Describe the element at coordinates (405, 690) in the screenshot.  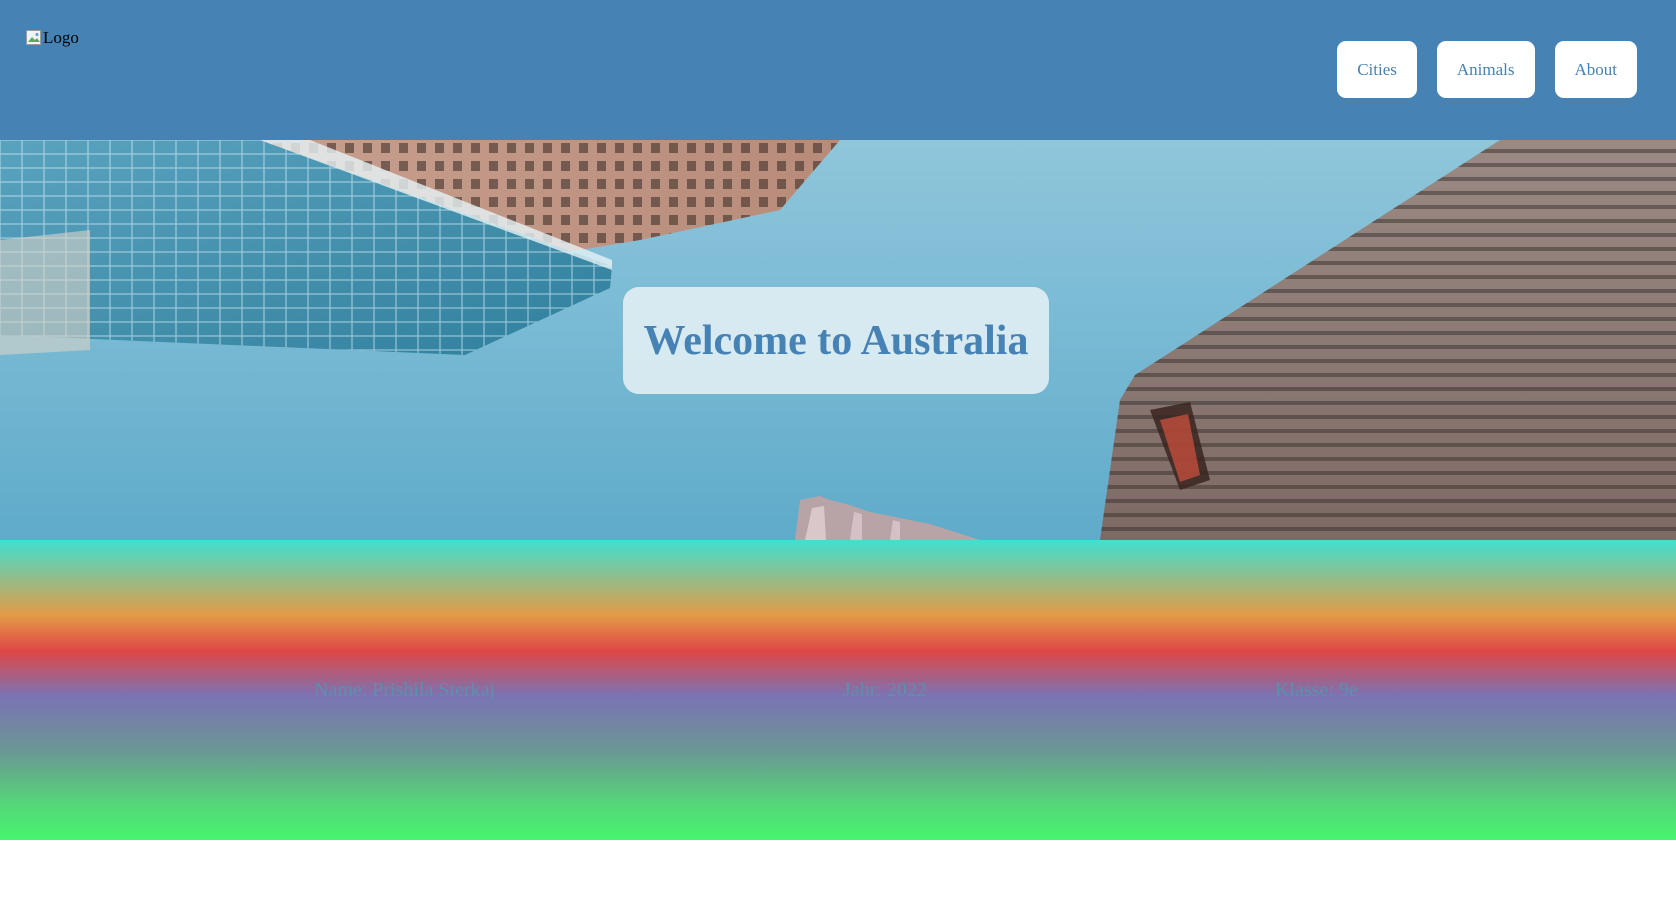
I see `author-name: Name: Prishila Sterkaj` at that location.